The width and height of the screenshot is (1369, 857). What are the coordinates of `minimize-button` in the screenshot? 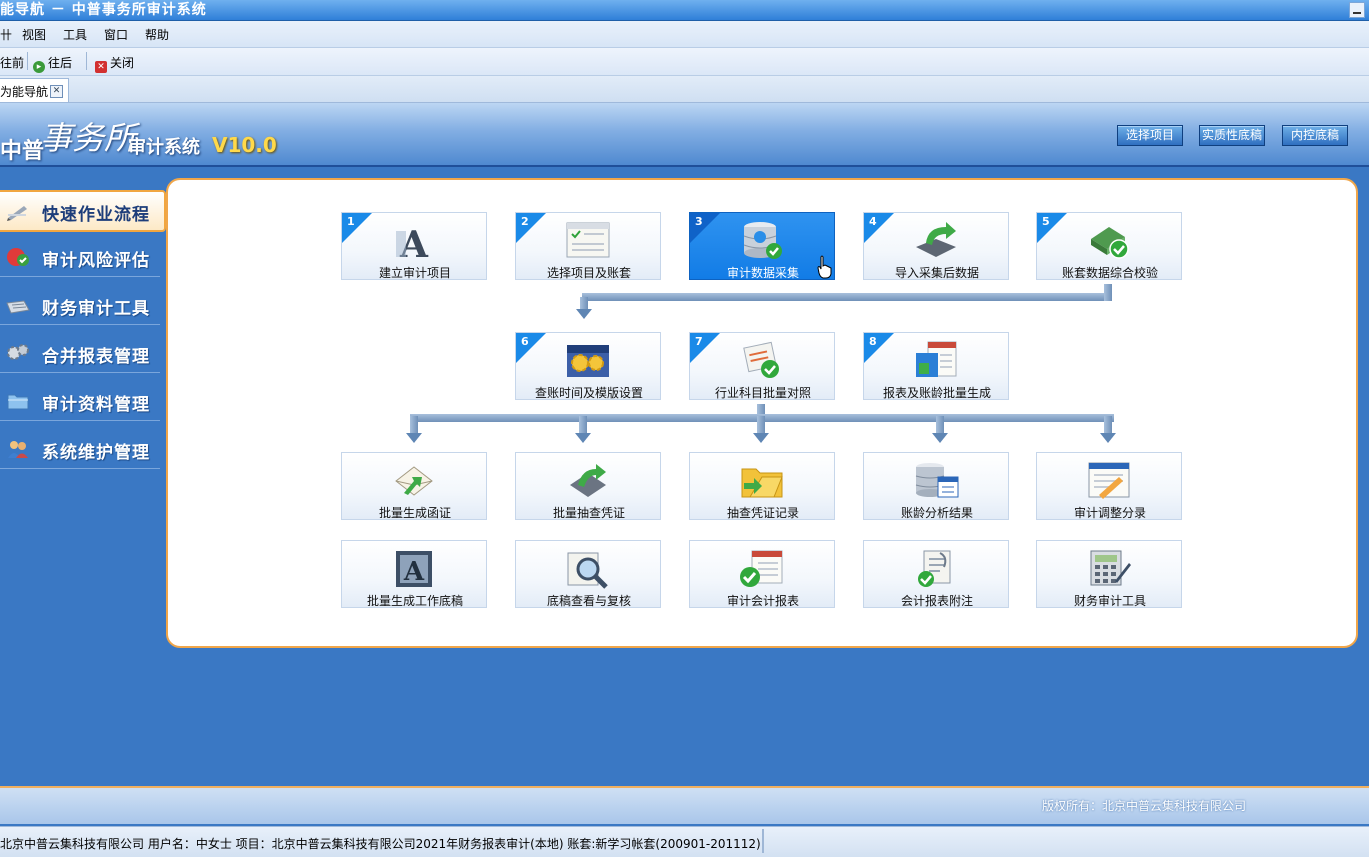 It's located at (1357, 10).